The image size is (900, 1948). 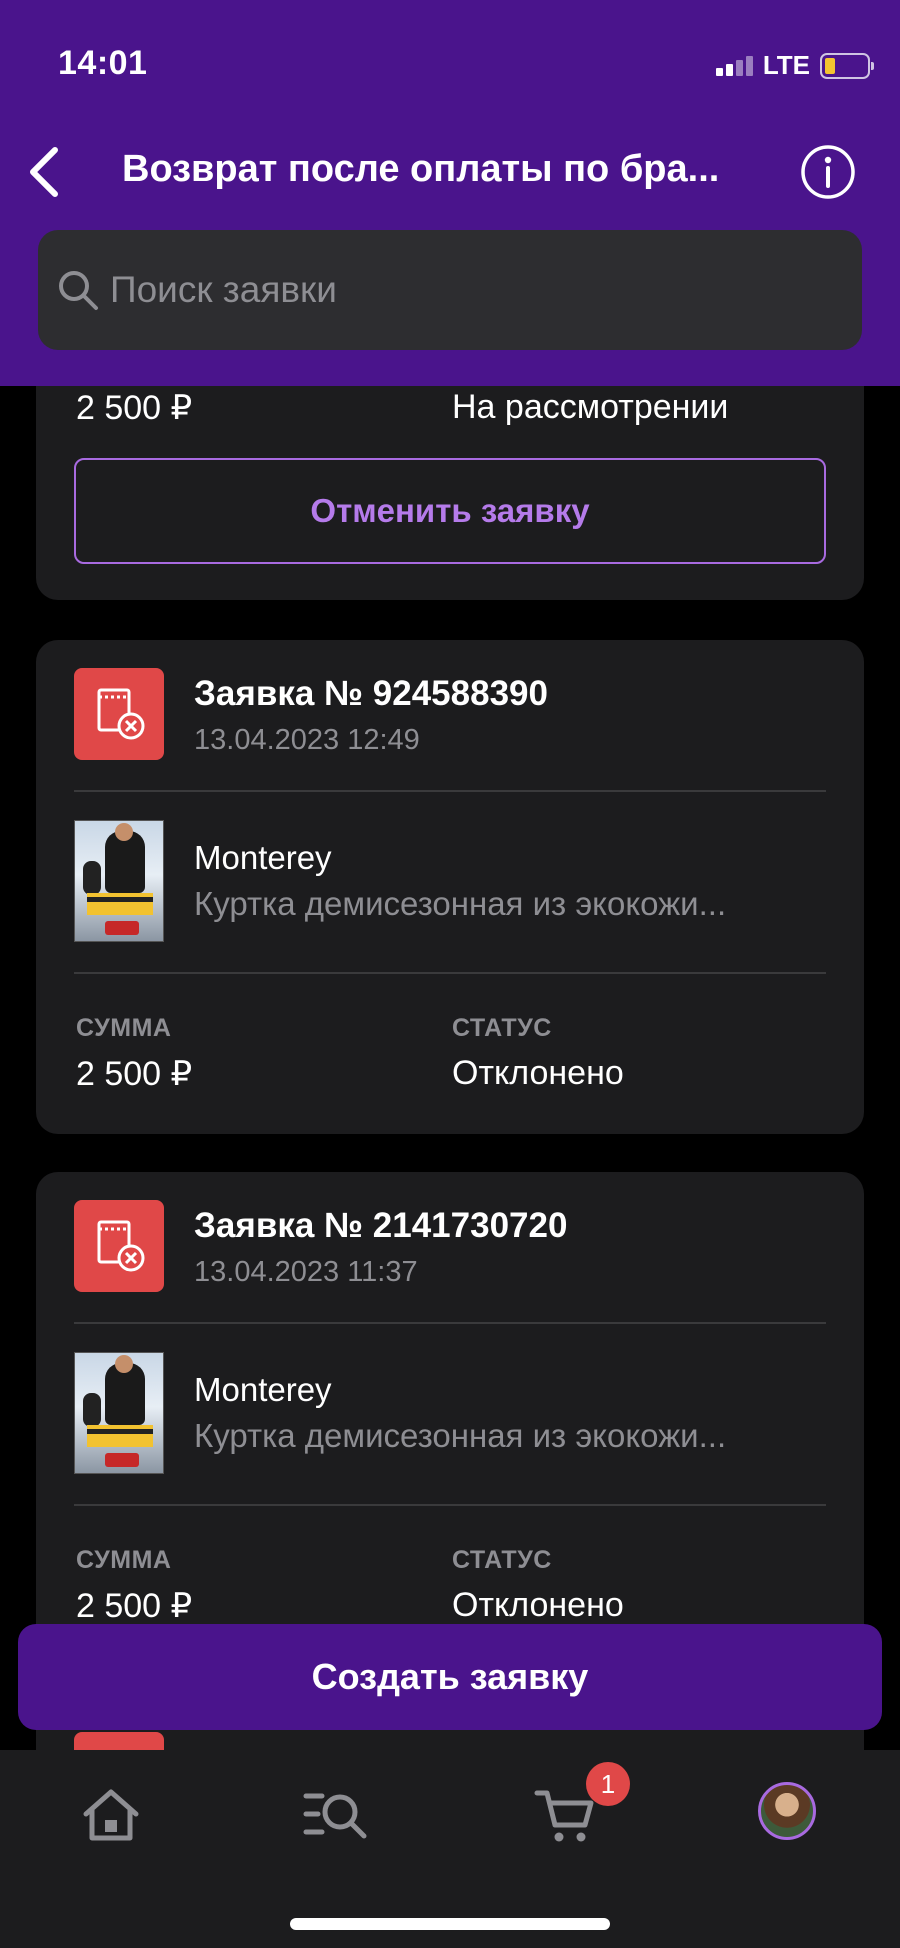 I want to click on home-icon, so click(x=111, y=1815).